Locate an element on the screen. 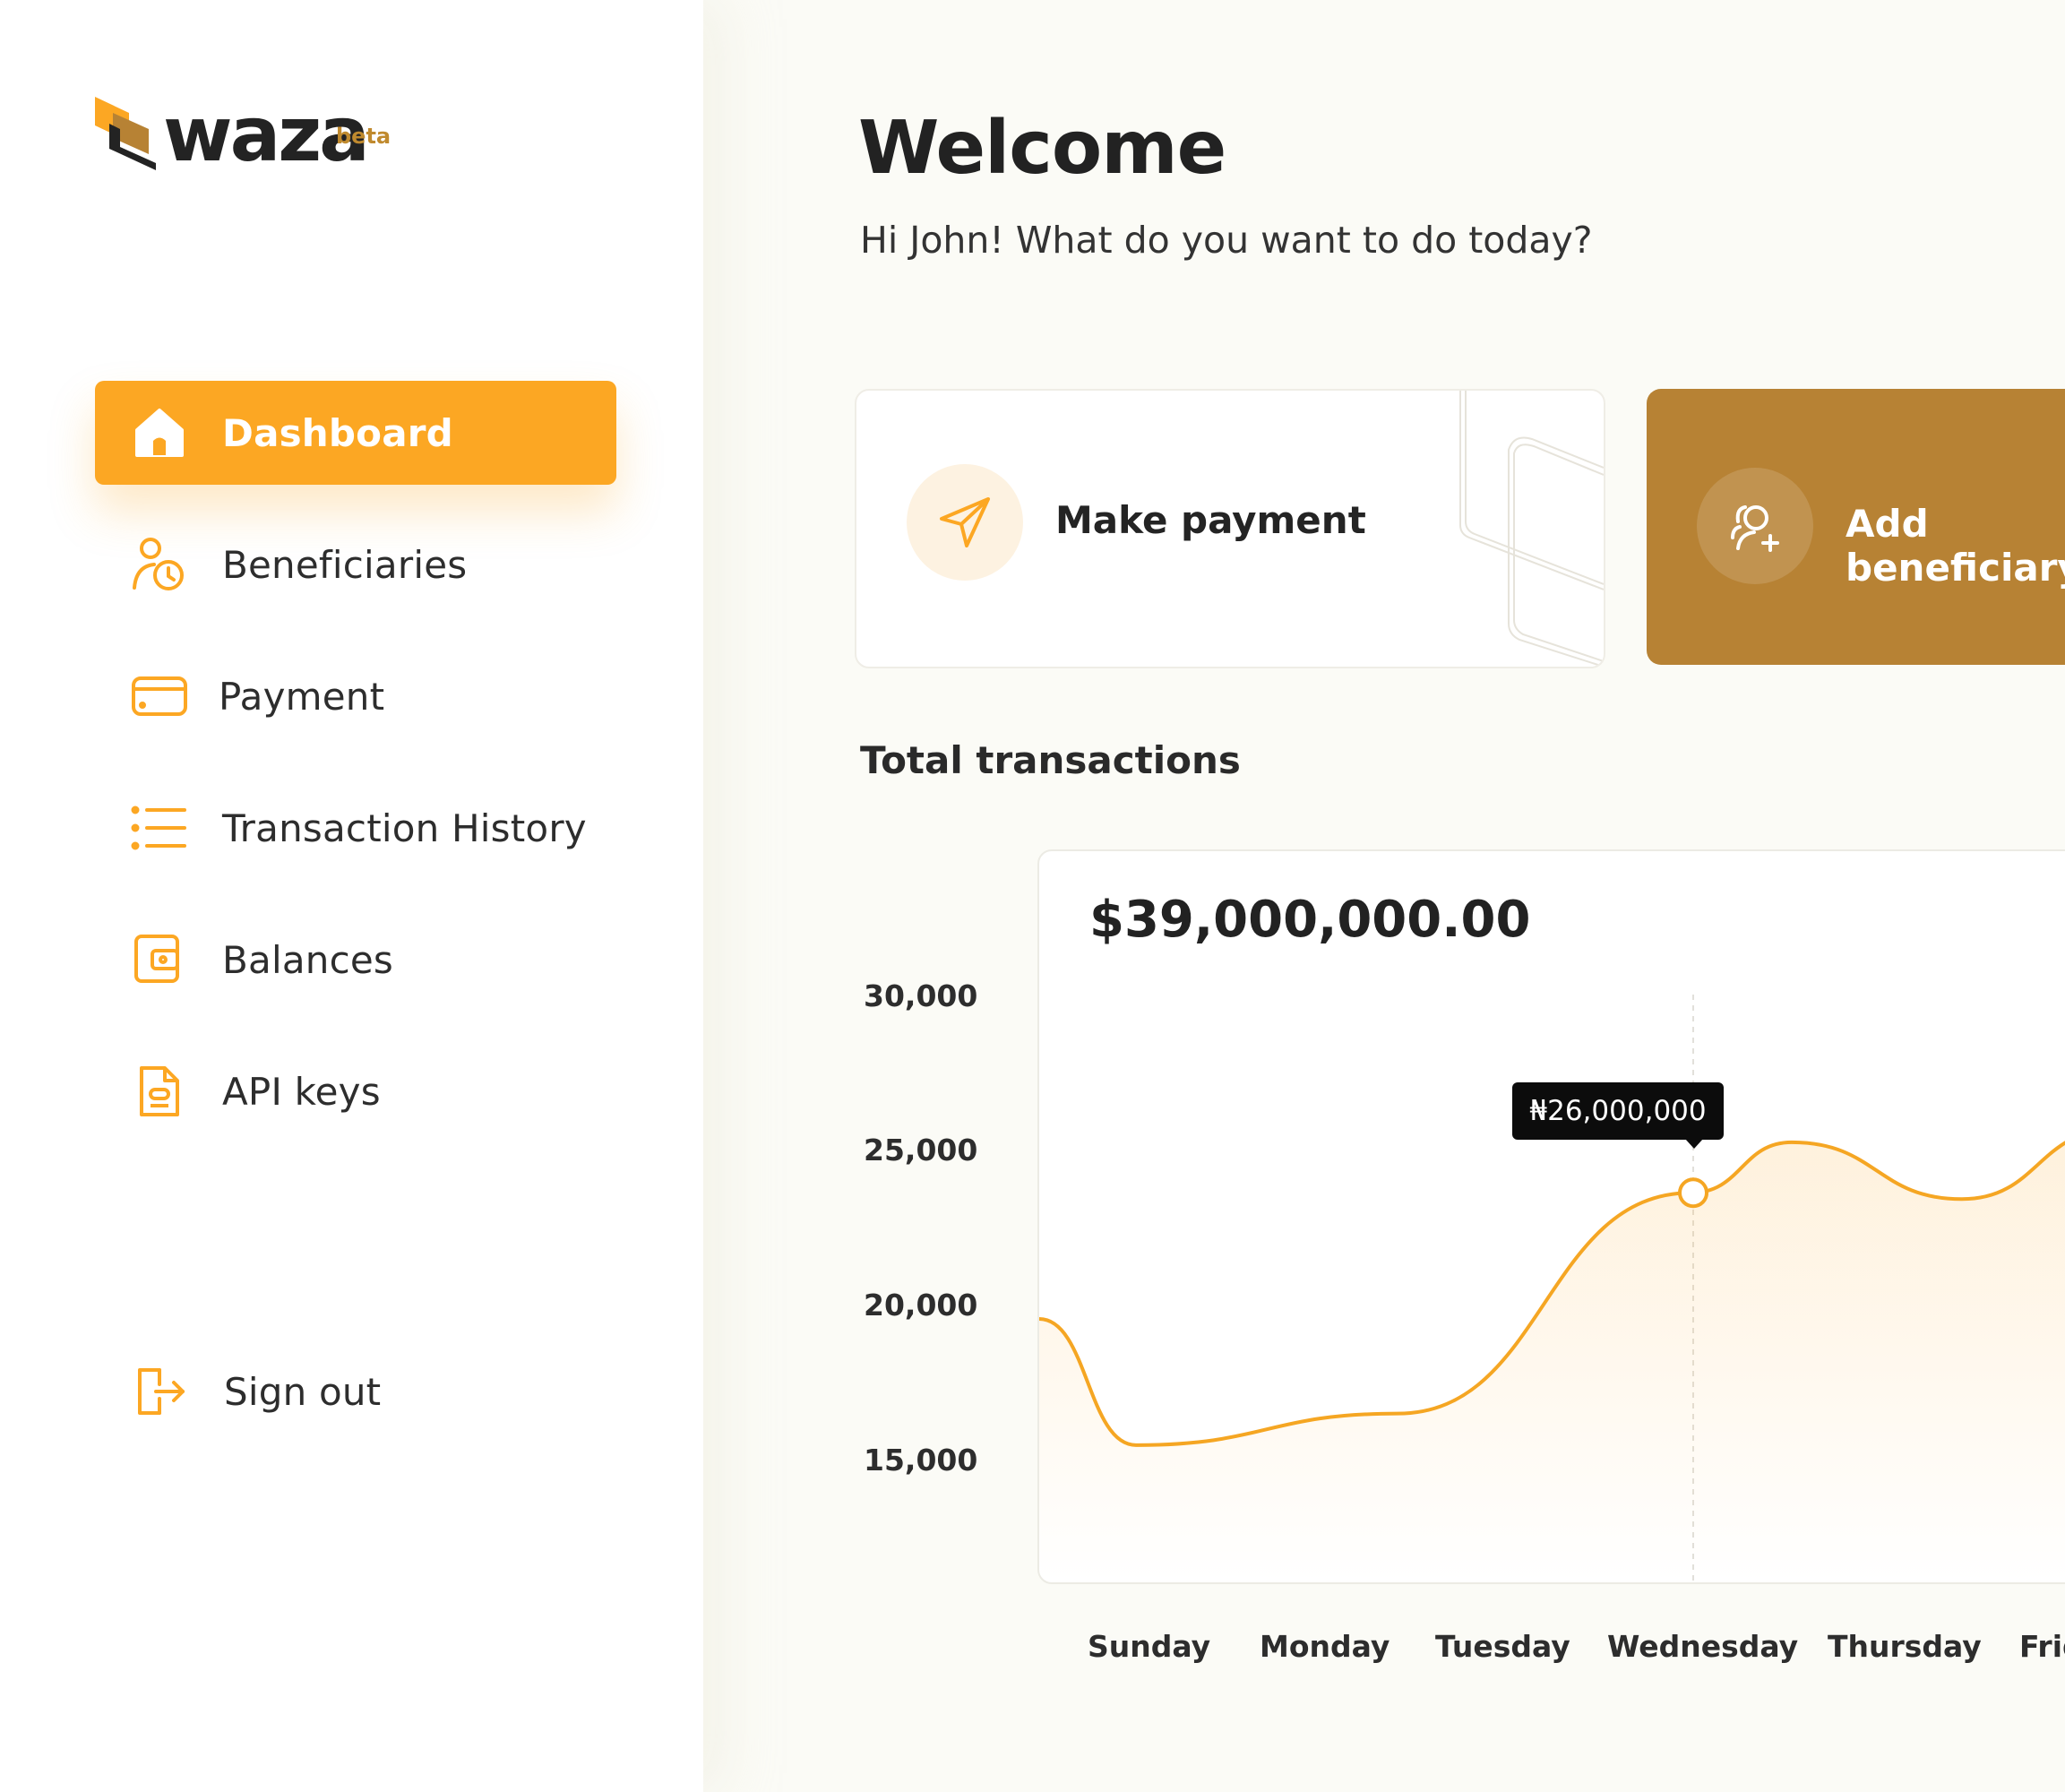  sidebar-item-label: Transaction History is located at coordinates (404, 828).